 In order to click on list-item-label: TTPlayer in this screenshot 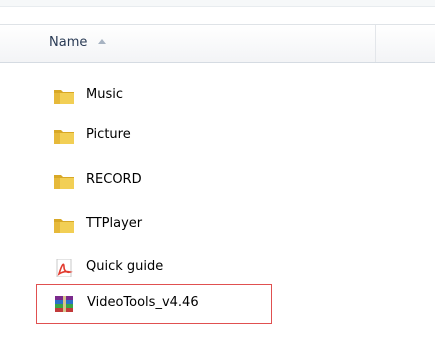, I will do `click(114, 223)`.